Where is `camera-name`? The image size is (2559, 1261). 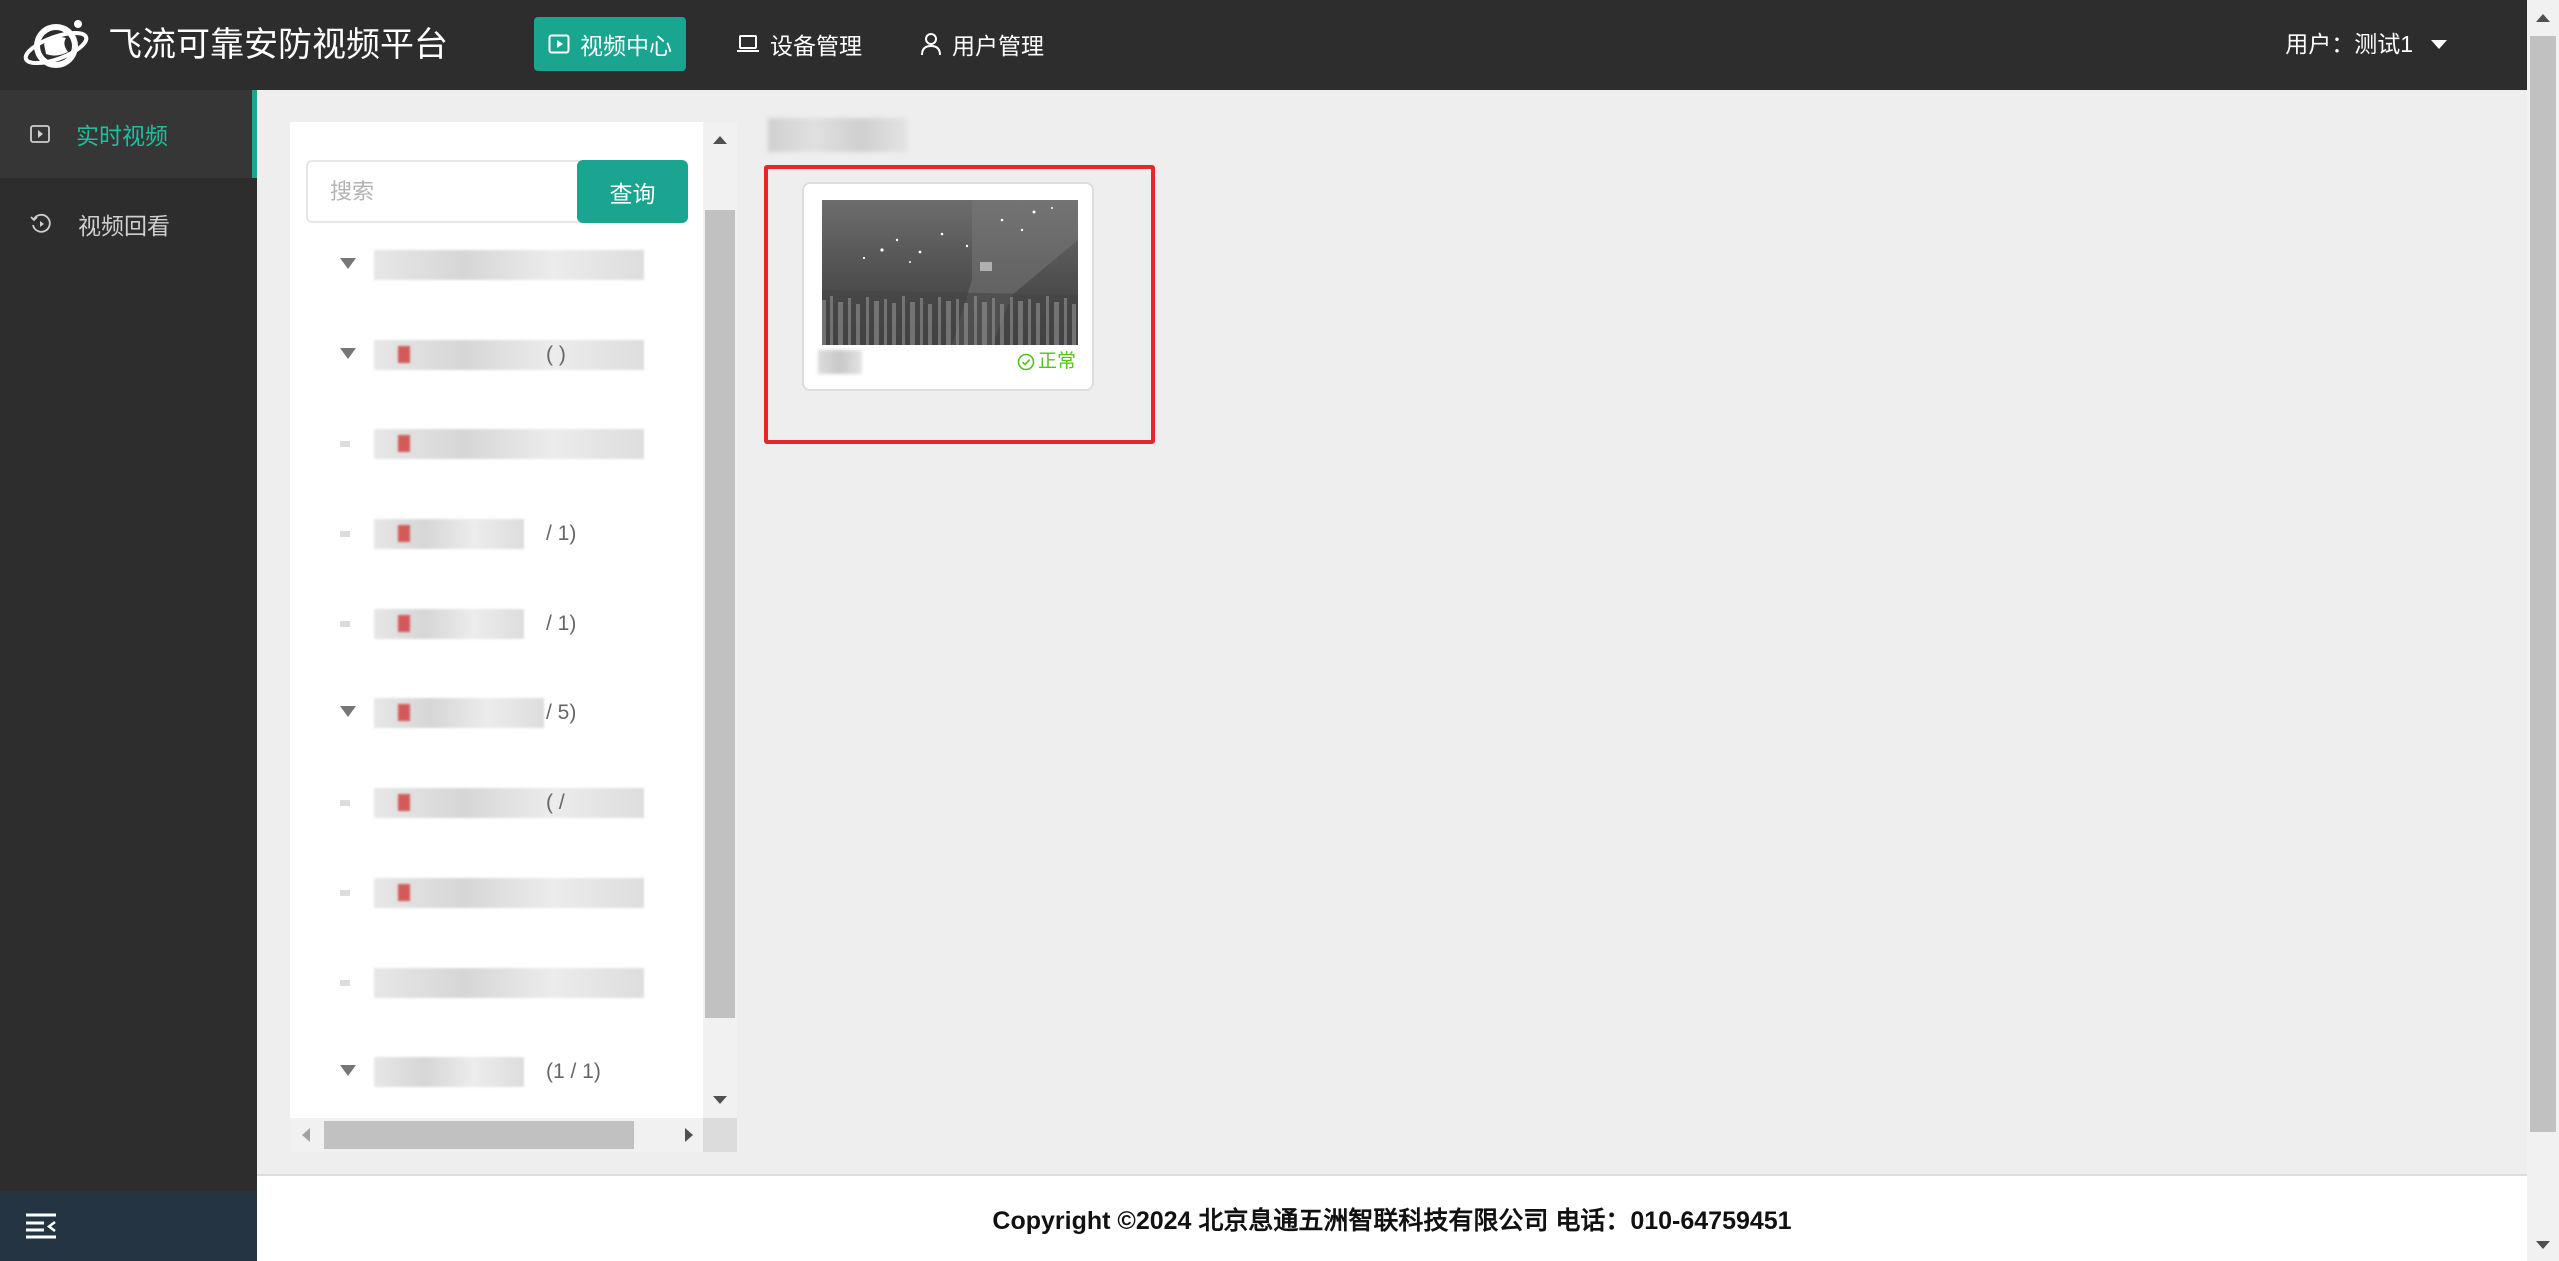 camera-name is located at coordinates (840, 362).